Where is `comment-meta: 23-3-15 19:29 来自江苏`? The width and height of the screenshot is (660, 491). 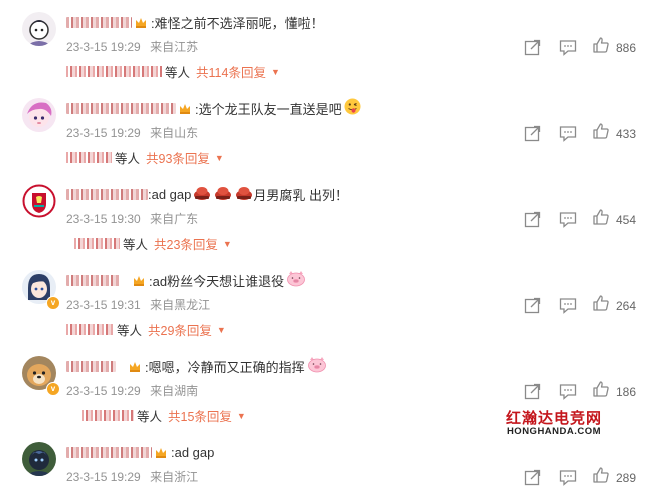
comment-meta: 23-3-15 19:29 来自江苏 is located at coordinates (132, 46).